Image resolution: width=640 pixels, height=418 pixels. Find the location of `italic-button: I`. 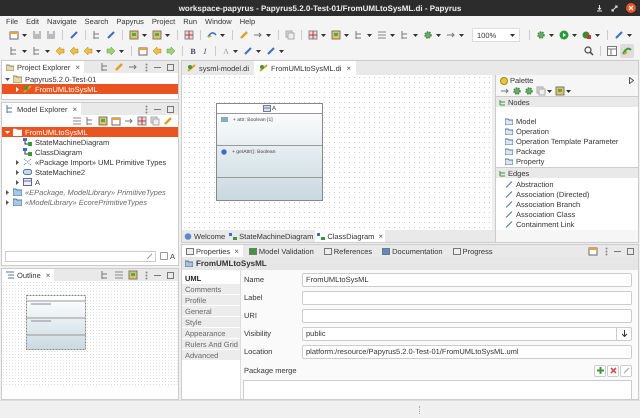

italic-button: I is located at coordinates (205, 51).